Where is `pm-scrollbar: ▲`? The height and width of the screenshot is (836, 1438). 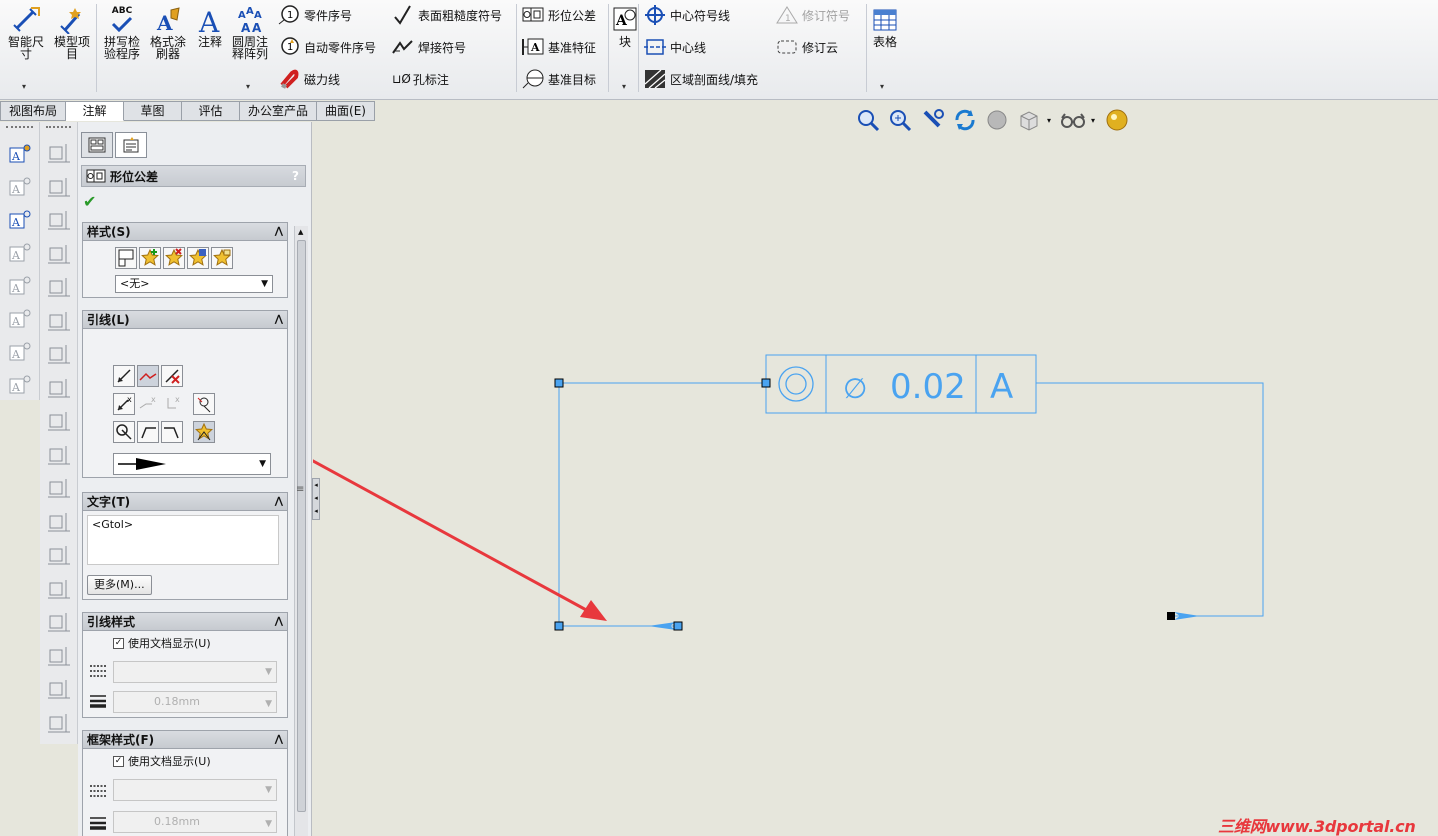 pm-scrollbar: ▲ is located at coordinates (301, 531).